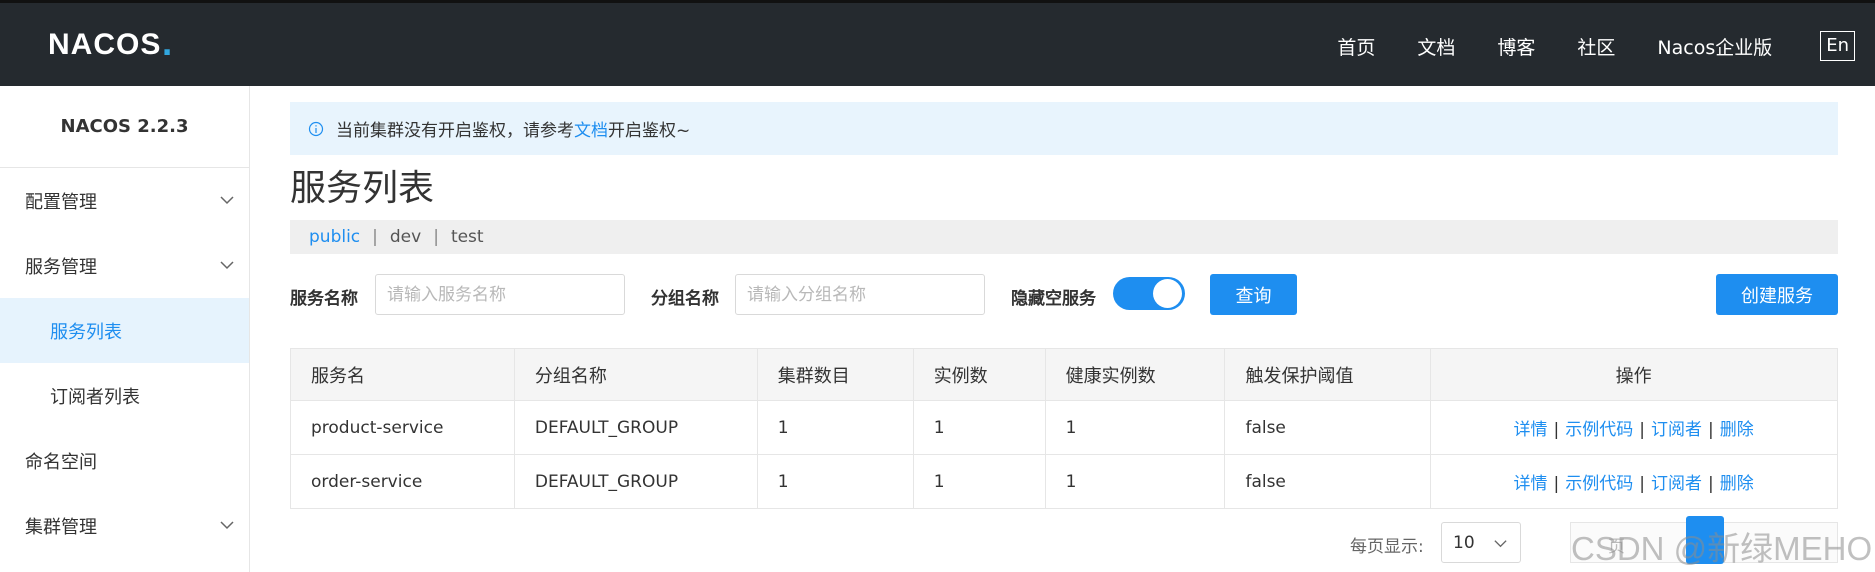 Image resolution: width=1875 pixels, height=572 pixels. Describe the element at coordinates (500, 294) in the screenshot. I see `service-name-input` at that location.